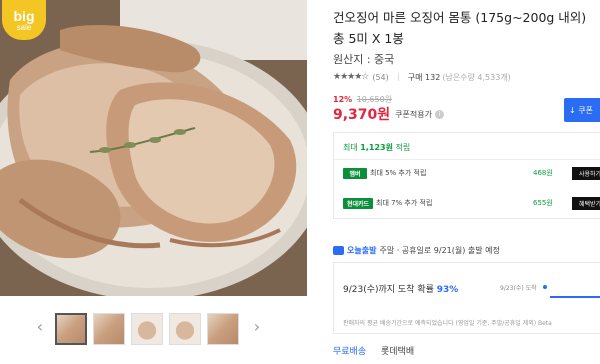 Image resolution: width=600 pixels, height=364 pixels. I want to click on stock-remaining: (남은수량 4,533개), so click(476, 77).